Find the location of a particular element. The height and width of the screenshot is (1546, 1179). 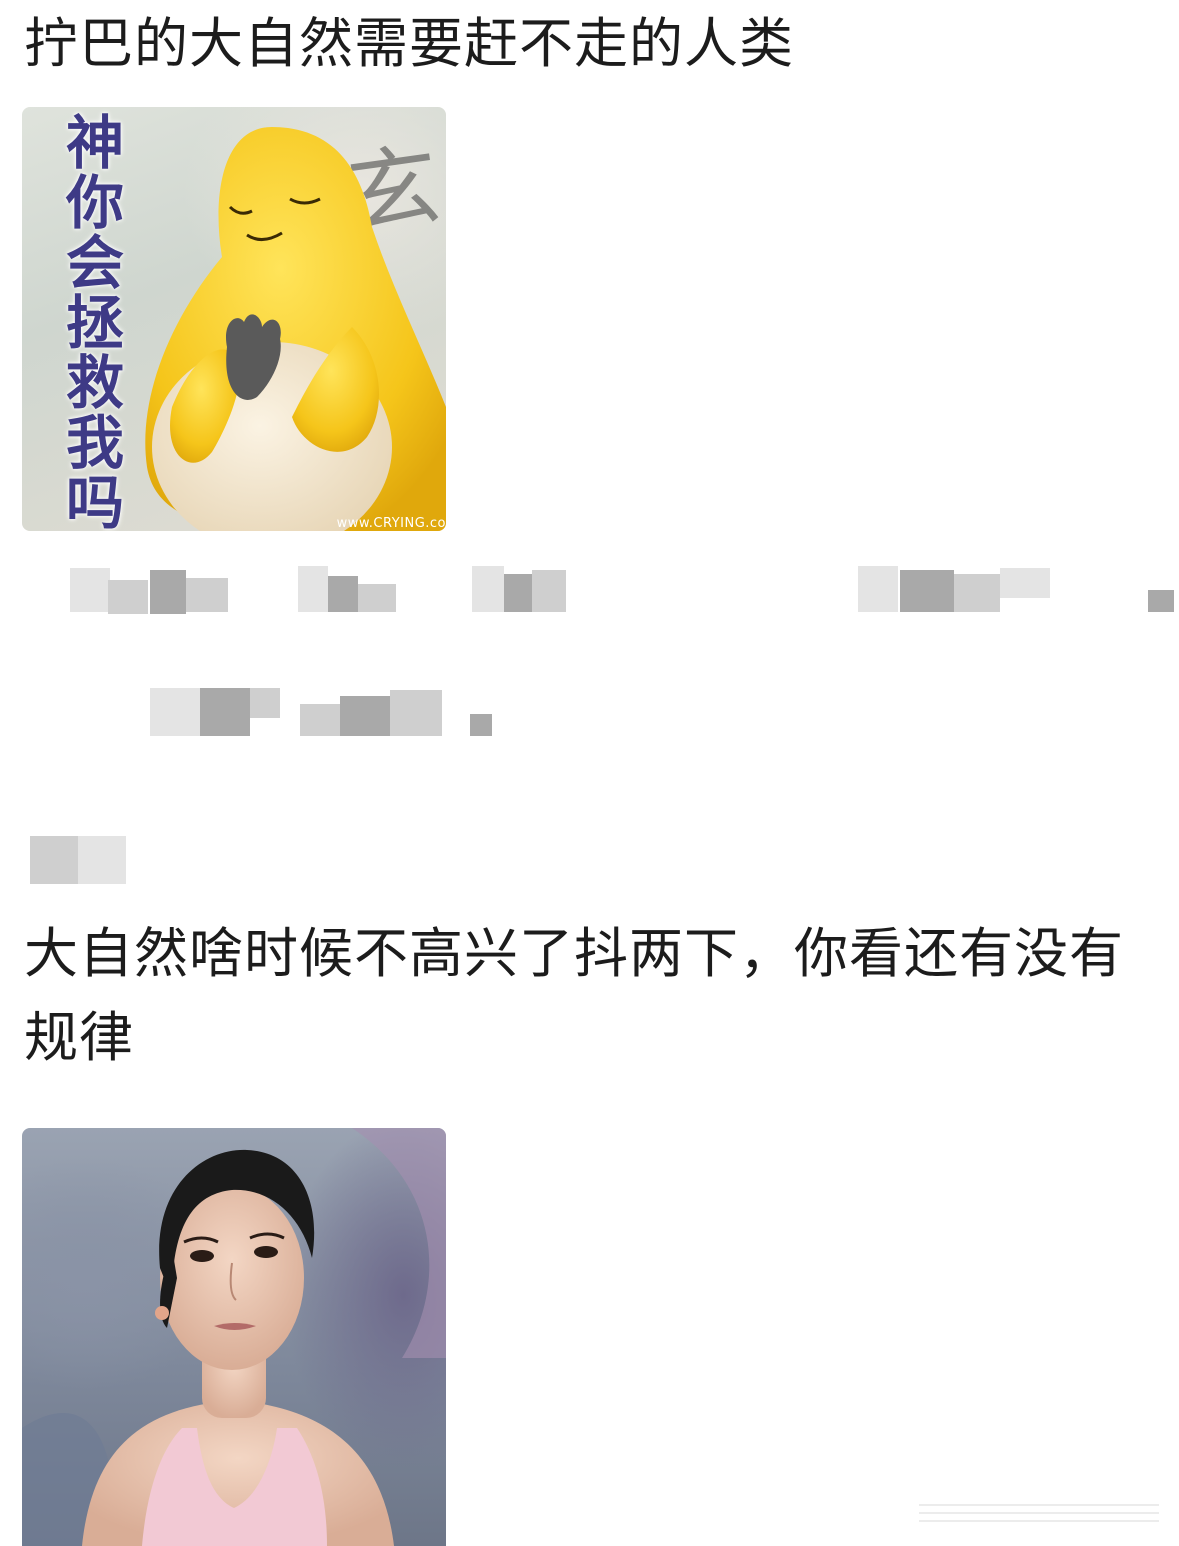

meme-image-praying-creature: 玄 神 你 会 拯 救 我 吗 www.CRYING.co is located at coordinates (234, 319).